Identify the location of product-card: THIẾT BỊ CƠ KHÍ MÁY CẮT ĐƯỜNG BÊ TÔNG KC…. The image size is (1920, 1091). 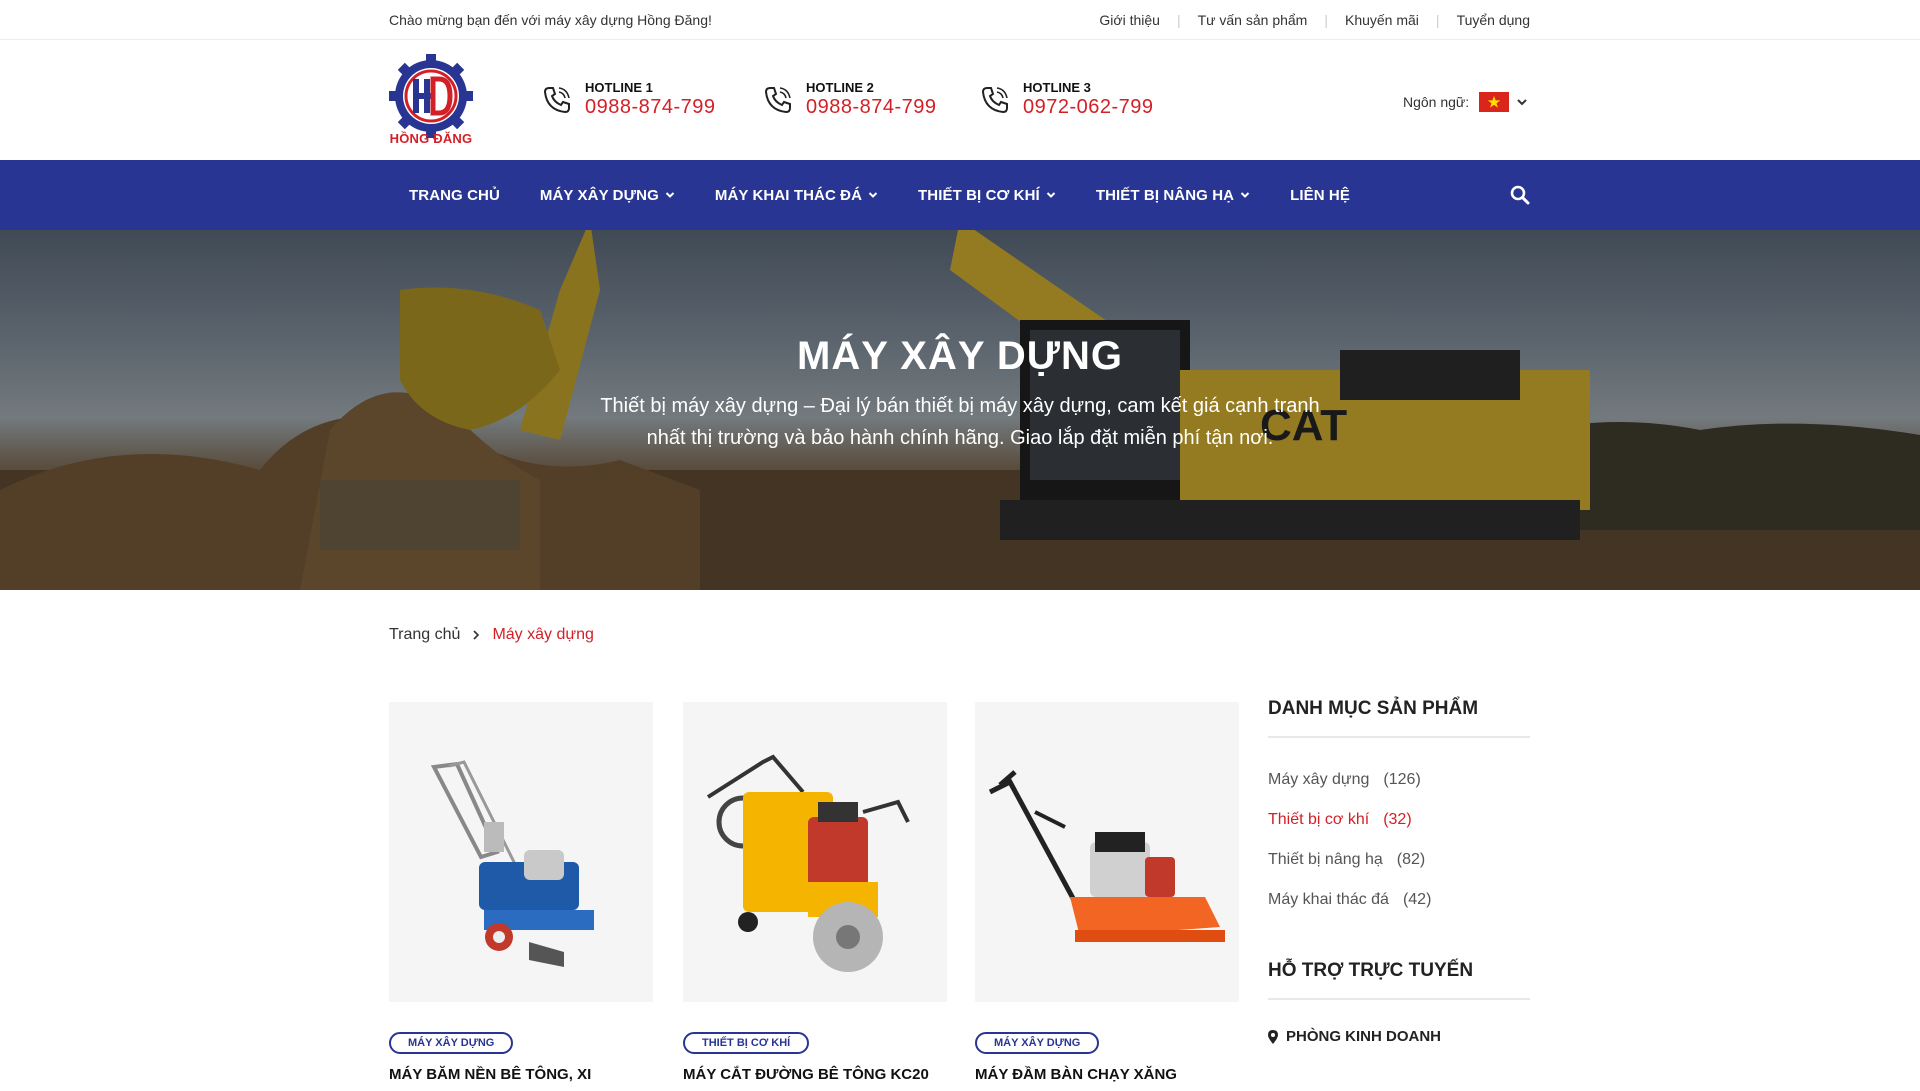
(815, 892).